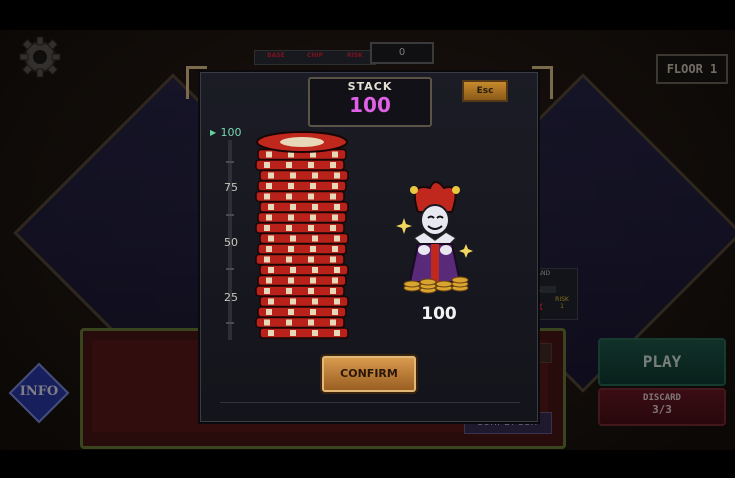 This screenshot has height=478, width=735. I want to click on jester-icon, so click(434, 237).